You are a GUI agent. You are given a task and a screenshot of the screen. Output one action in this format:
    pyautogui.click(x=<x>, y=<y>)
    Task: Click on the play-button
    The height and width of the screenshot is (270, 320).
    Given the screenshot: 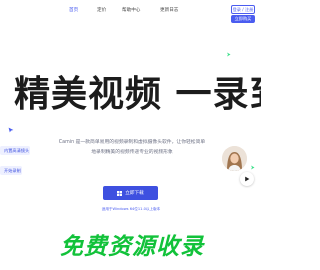 What is the action you would take?
    pyautogui.click(x=247, y=179)
    